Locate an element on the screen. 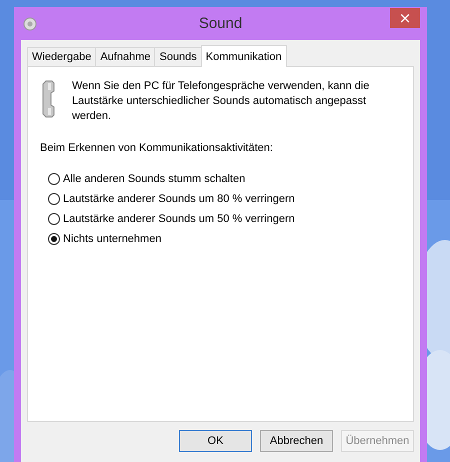 The height and width of the screenshot is (462, 450). close-button: × is located at coordinates (405, 18).